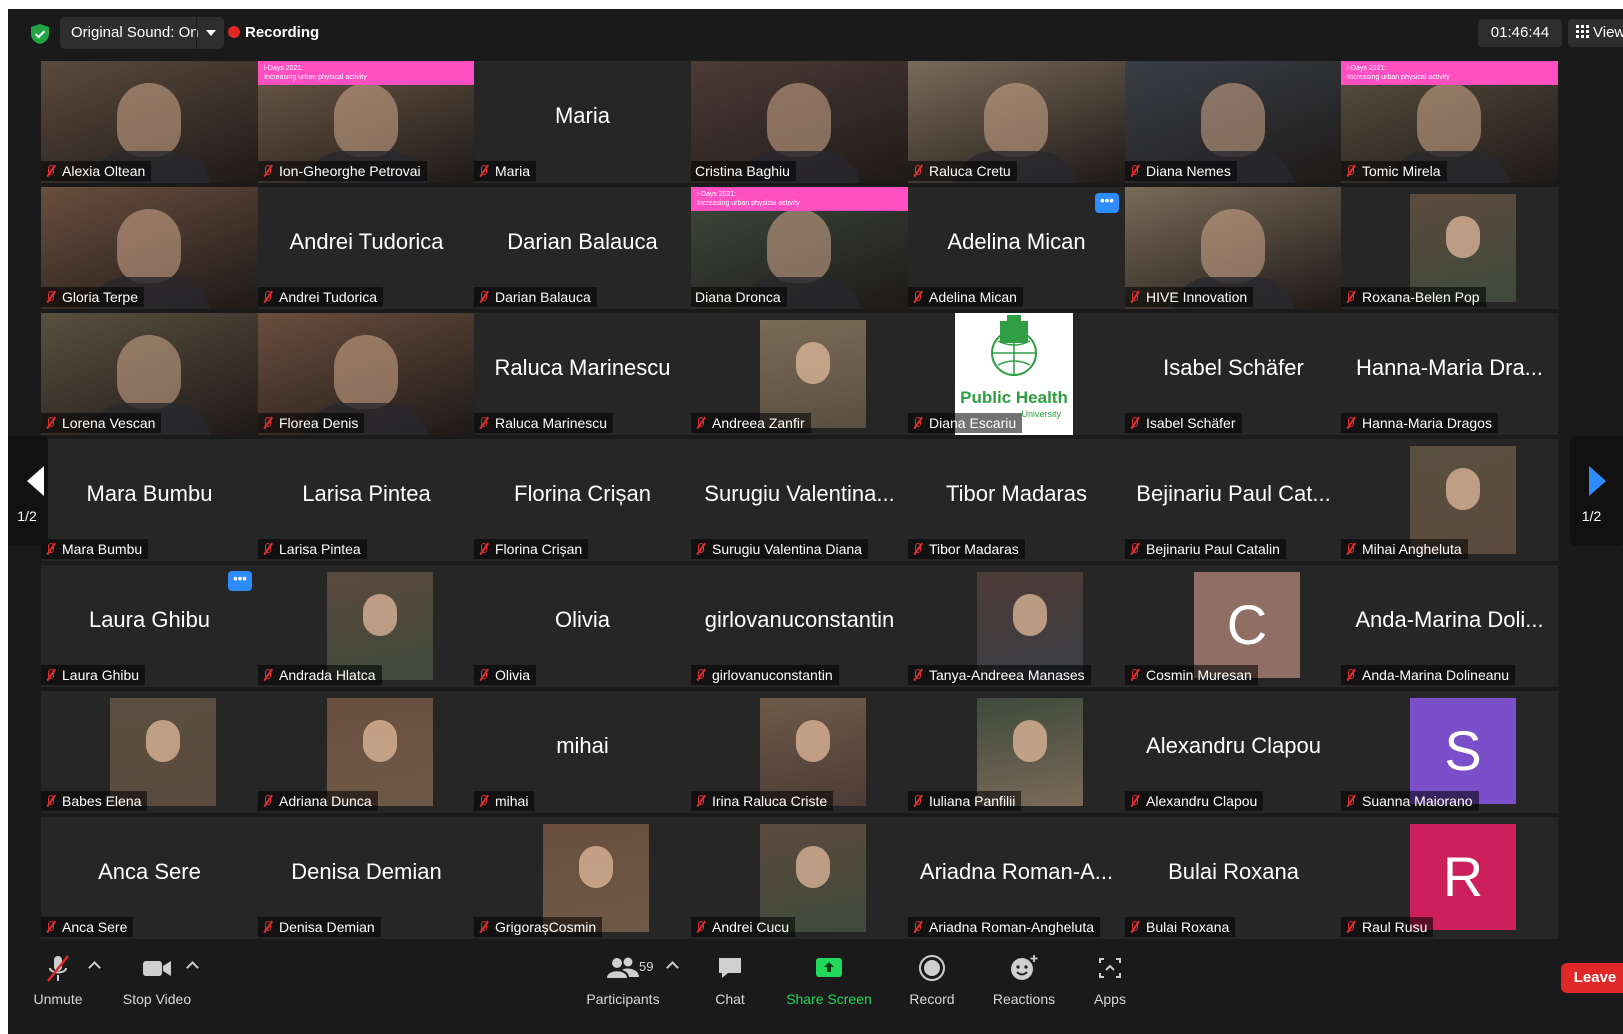  What do you see at coordinates (149, 626) in the screenshot?
I see `participant-tile: Laura Ghibu ••• Laura Ghibu` at bounding box center [149, 626].